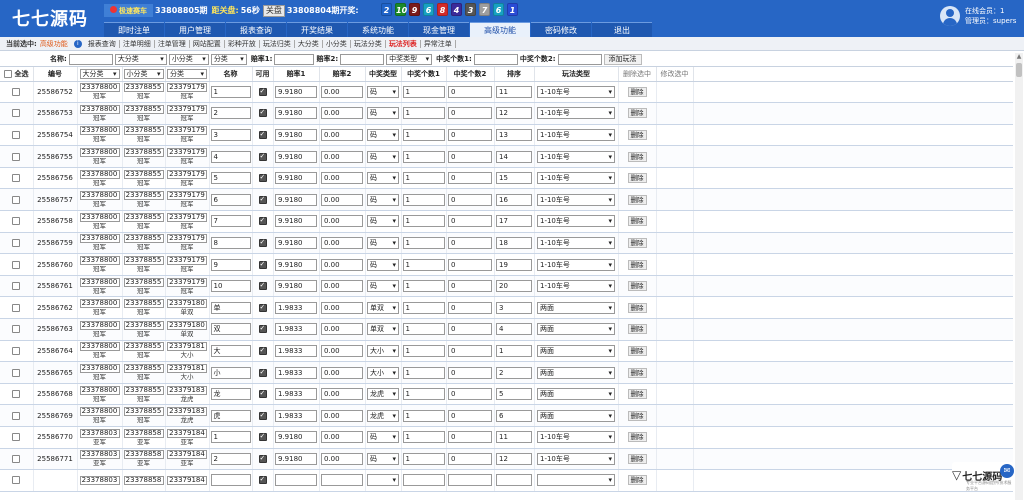 This screenshot has width=1024, height=500. Describe the element at coordinates (230, 264) in the screenshot. I see `name-input: 9` at that location.